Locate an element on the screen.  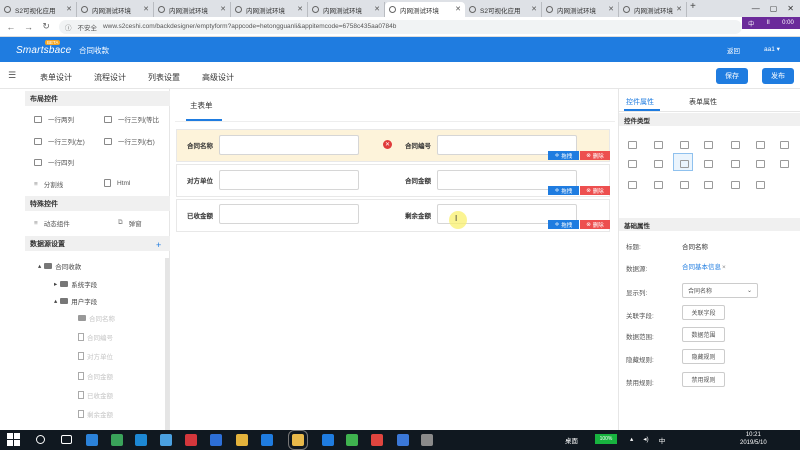
counterparty-input is located at coordinates (289, 180).